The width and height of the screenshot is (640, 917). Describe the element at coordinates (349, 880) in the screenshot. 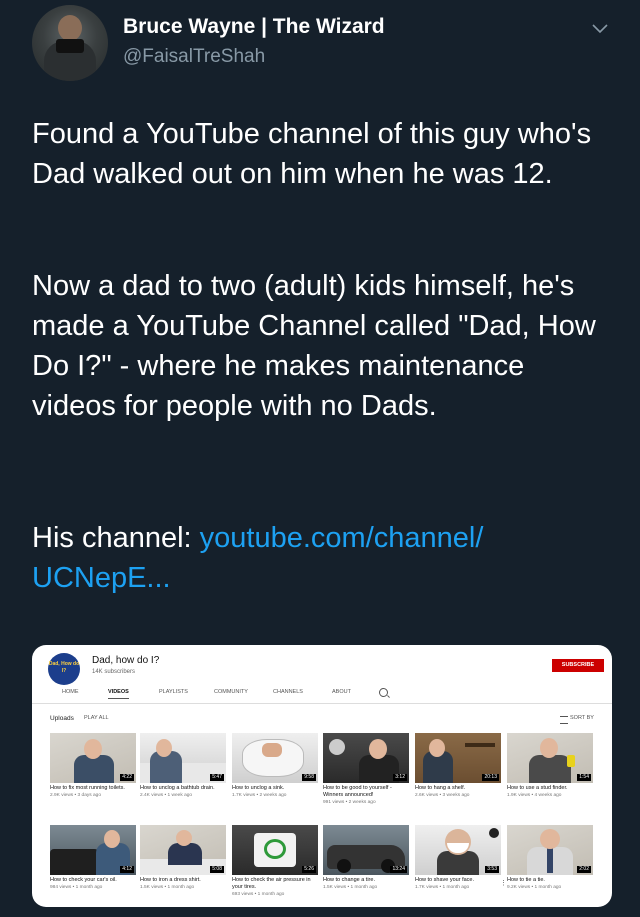

I see `video-title: How to change a tire.` at that location.